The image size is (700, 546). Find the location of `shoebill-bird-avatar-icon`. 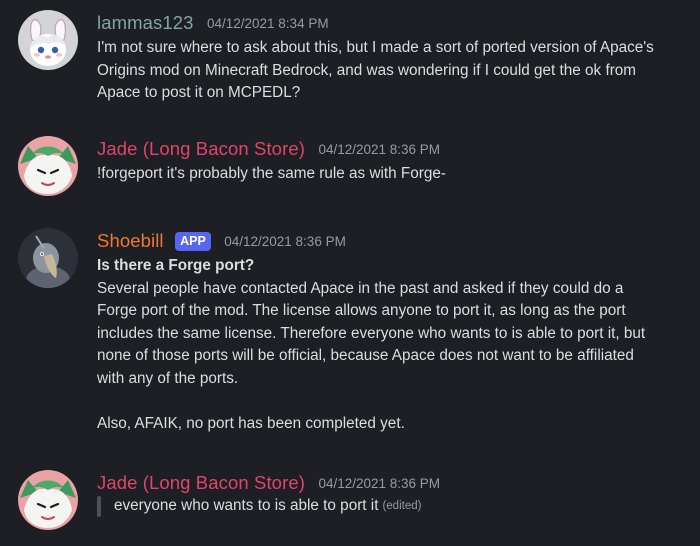

shoebill-bird-avatar-icon is located at coordinates (48, 258).